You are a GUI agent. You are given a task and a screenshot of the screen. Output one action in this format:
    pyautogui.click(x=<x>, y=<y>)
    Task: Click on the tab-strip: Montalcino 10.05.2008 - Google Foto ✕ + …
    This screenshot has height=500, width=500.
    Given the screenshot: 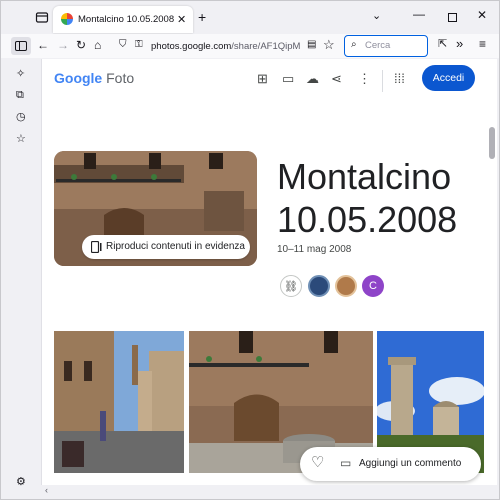 What is the action you would take?
    pyautogui.click(x=250, y=17)
    